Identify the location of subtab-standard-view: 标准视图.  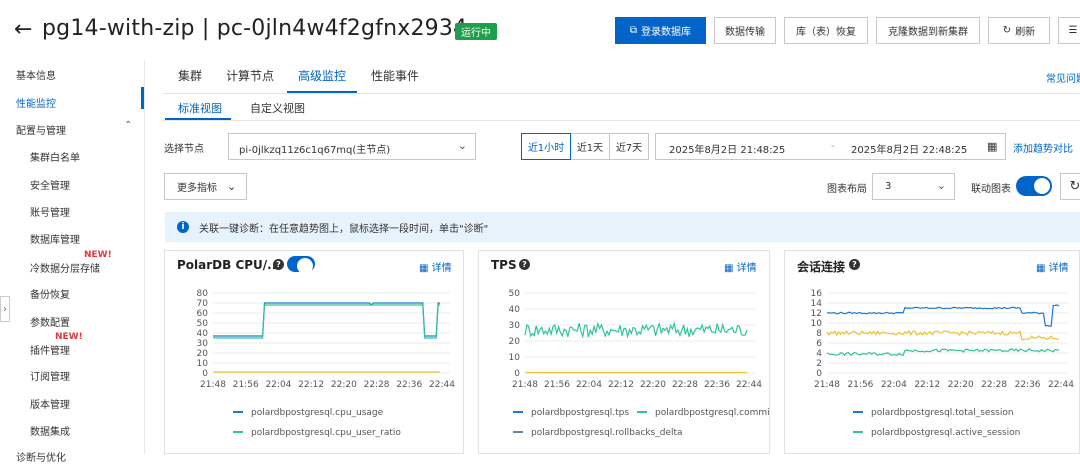
(200, 108).